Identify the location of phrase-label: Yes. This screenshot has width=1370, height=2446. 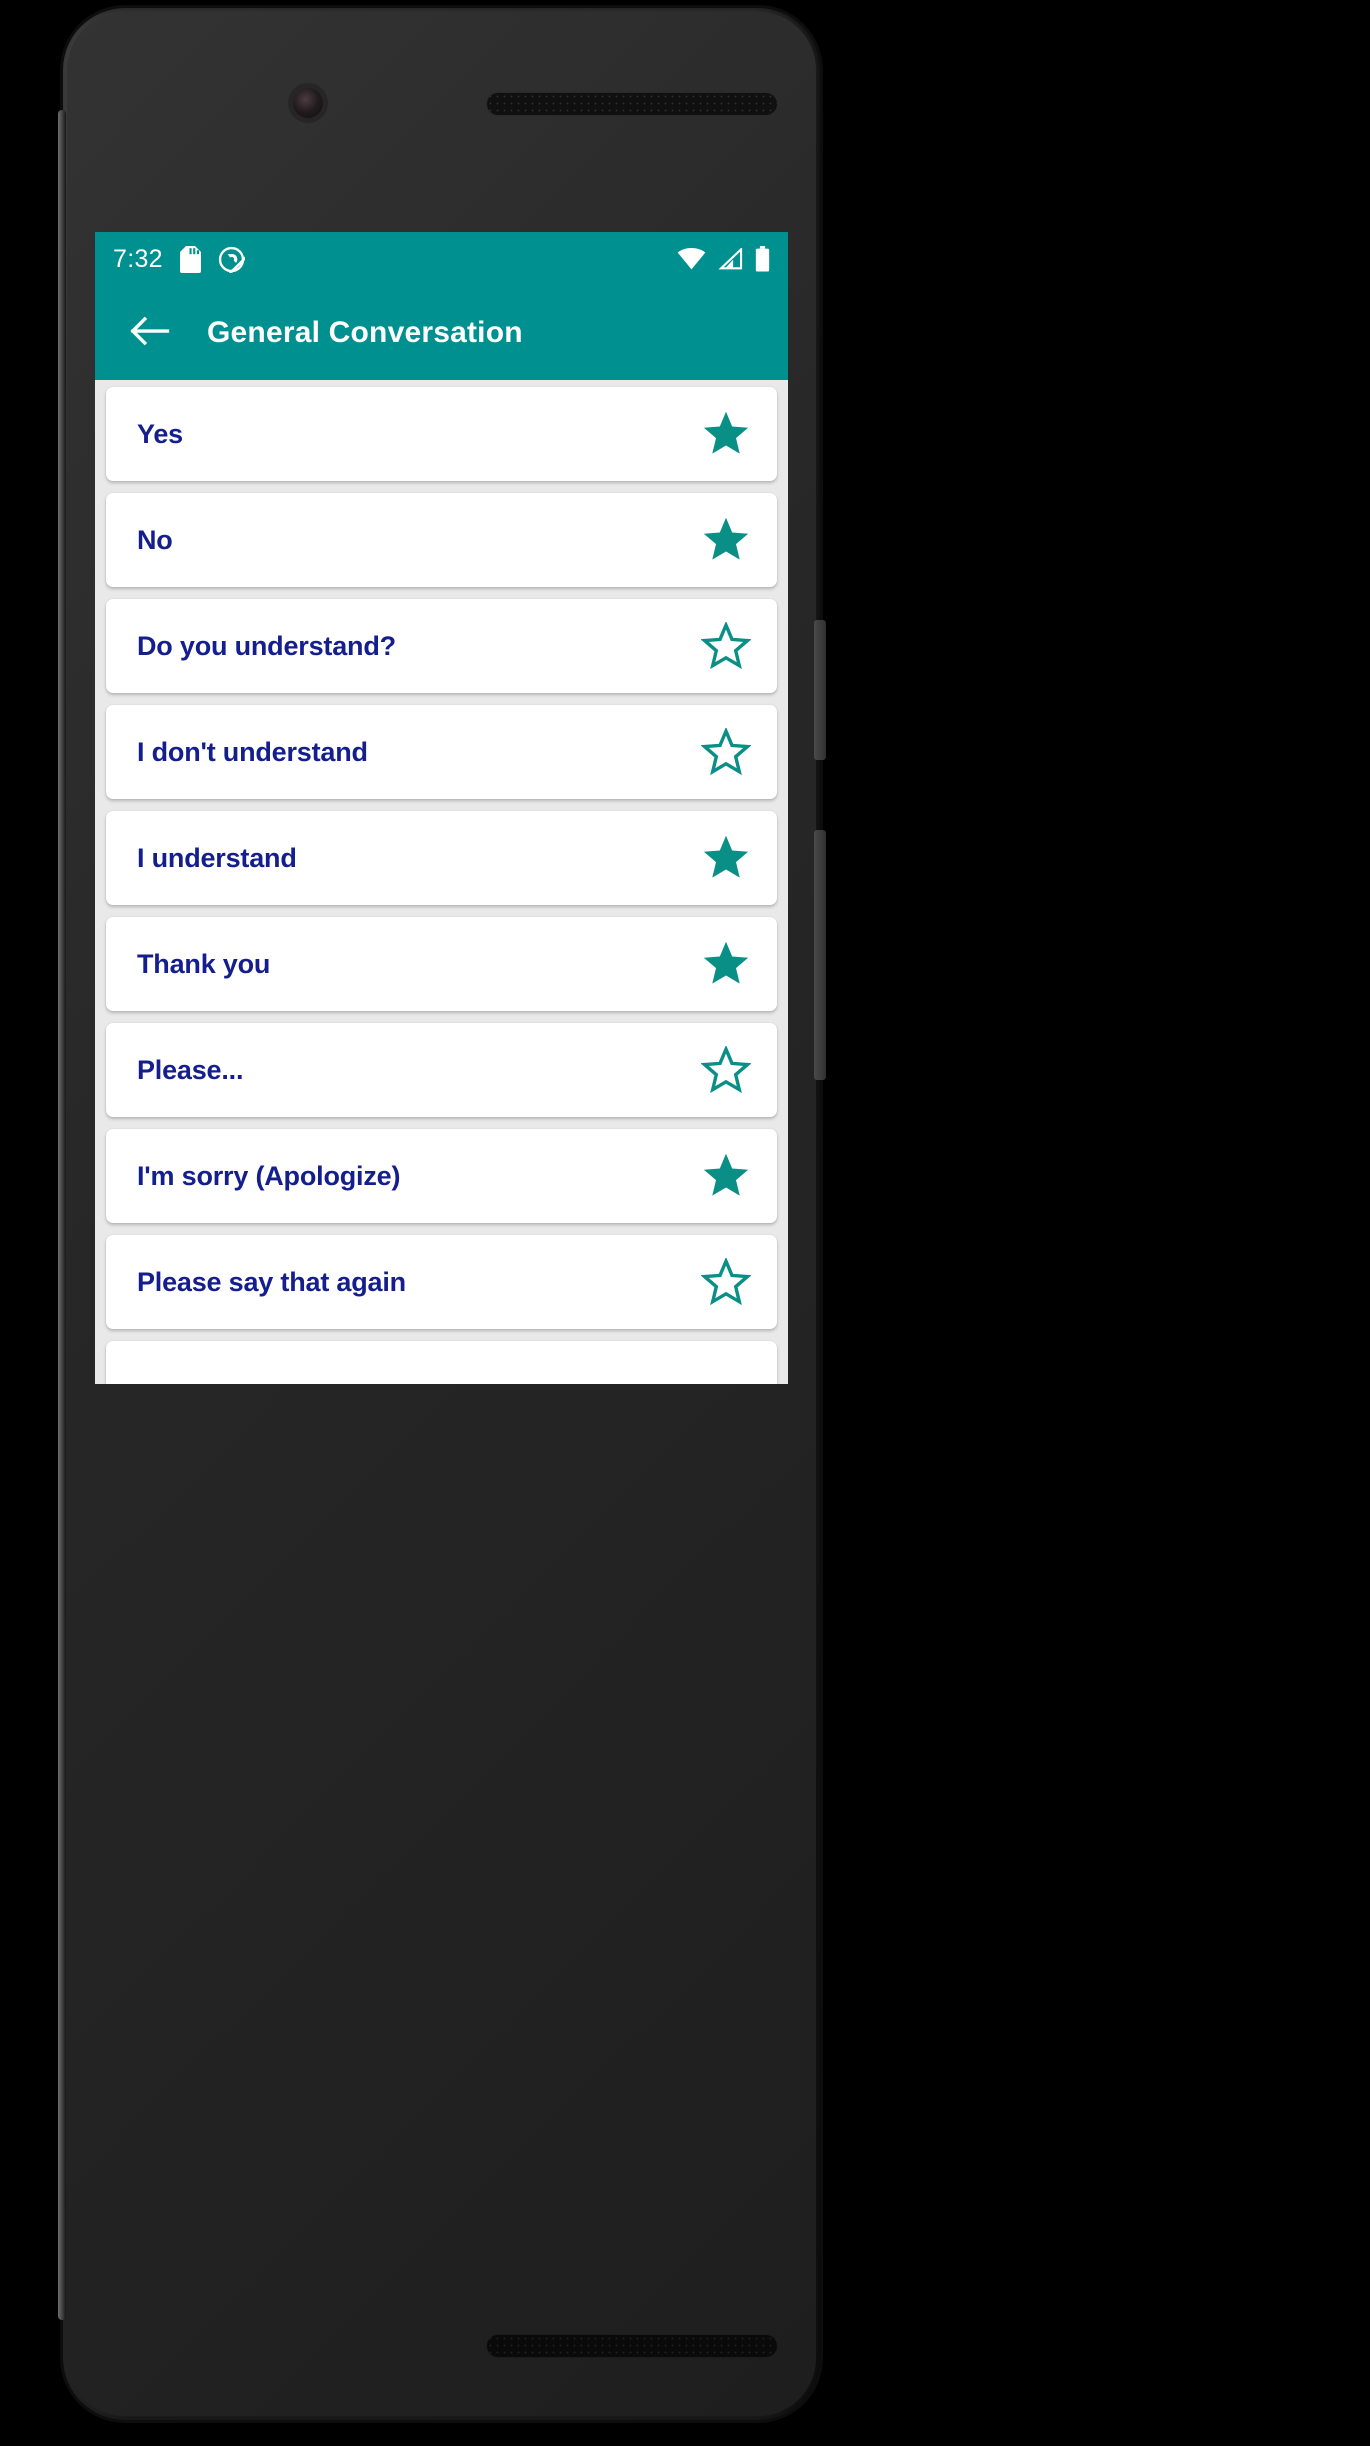
(160, 433).